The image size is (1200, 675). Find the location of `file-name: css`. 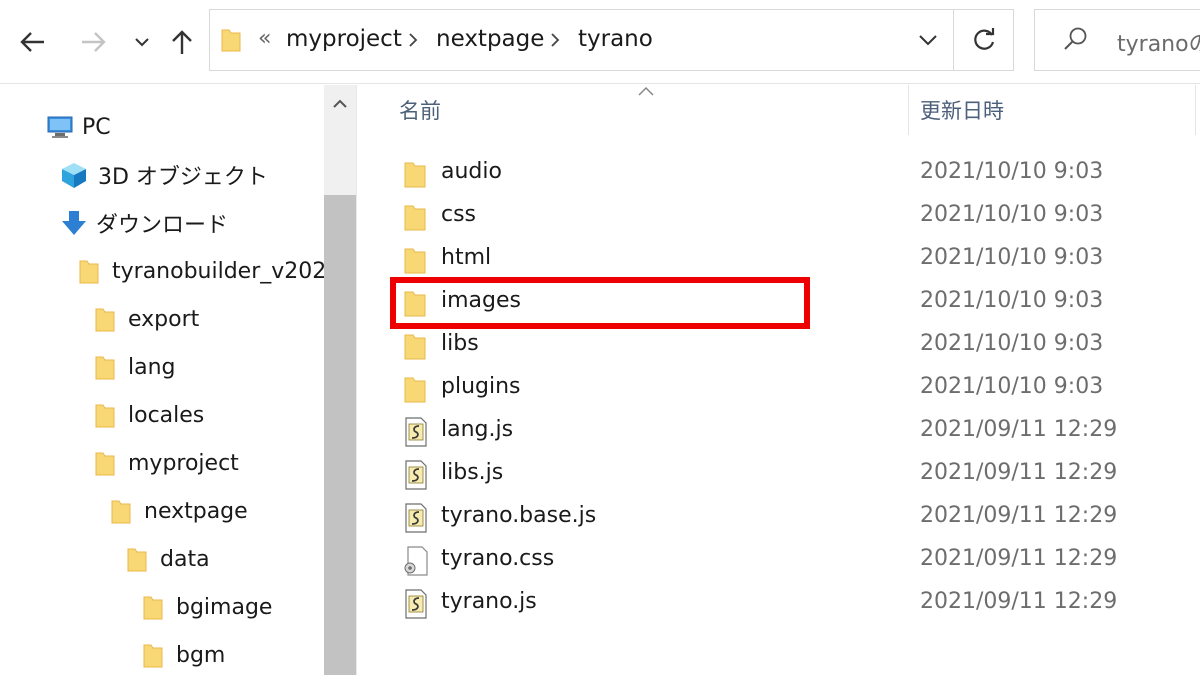

file-name: css is located at coordinates (459, 214).